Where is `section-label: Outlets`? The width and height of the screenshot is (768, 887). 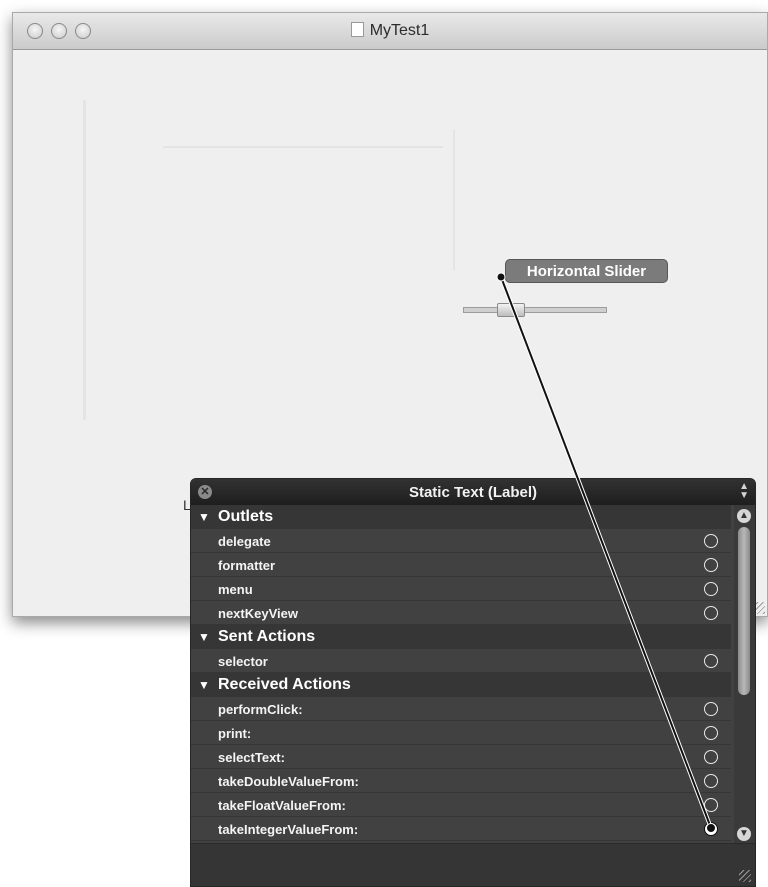 section-label: Outlets is located at coordinates (246, 516).